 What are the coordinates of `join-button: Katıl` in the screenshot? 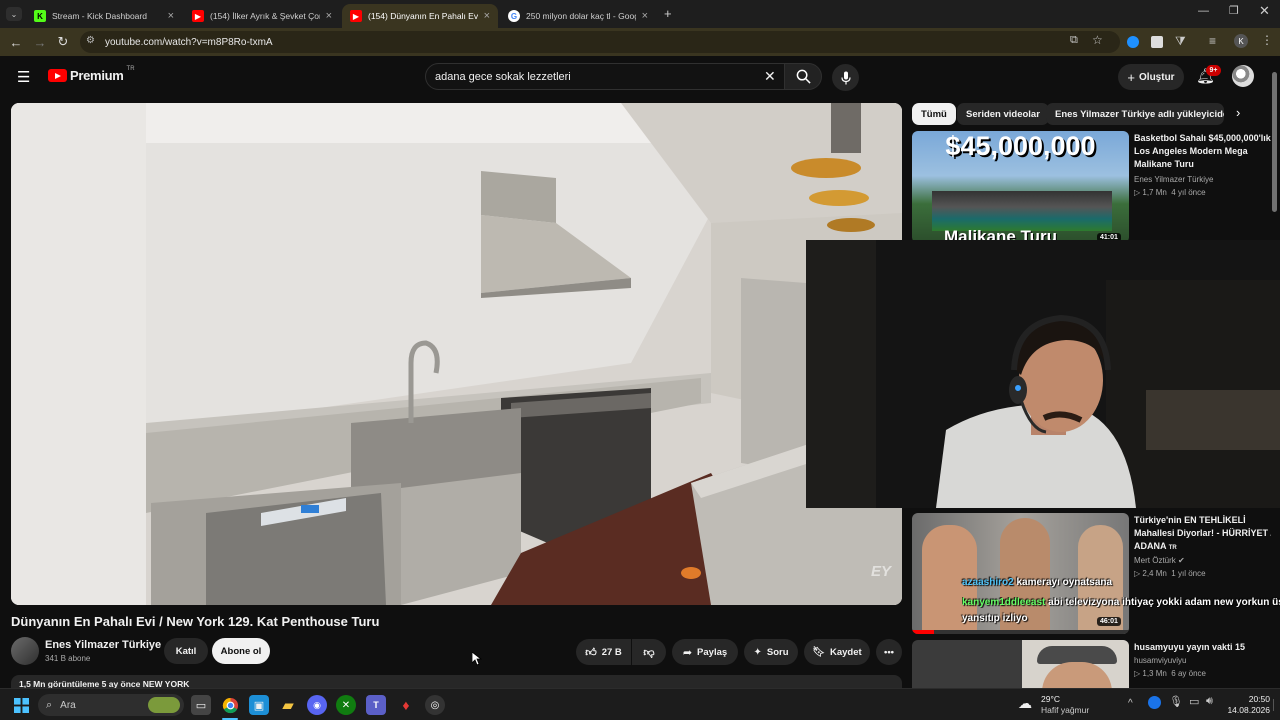 It's located at (186, 651).